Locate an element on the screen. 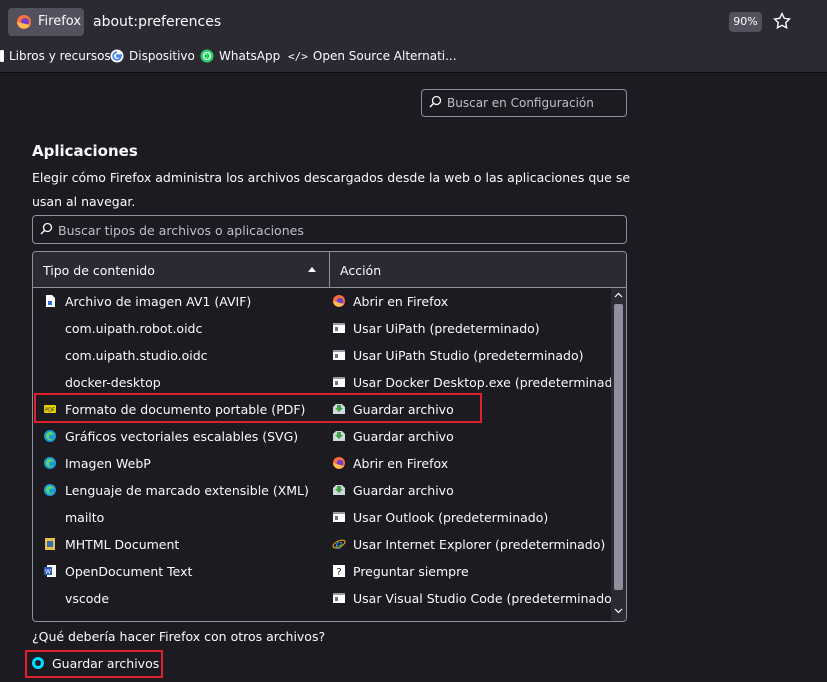 Image resolution: width=827 pixels, height=682 pixels. zoom-indicator: 90% is located at coordinates (745, 22).